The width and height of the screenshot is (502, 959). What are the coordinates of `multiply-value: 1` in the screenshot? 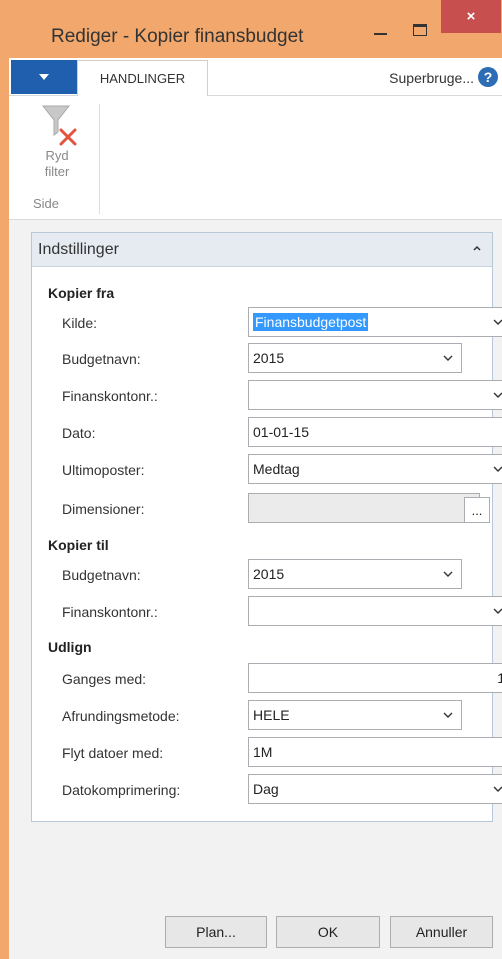 It's located at (499, 678).